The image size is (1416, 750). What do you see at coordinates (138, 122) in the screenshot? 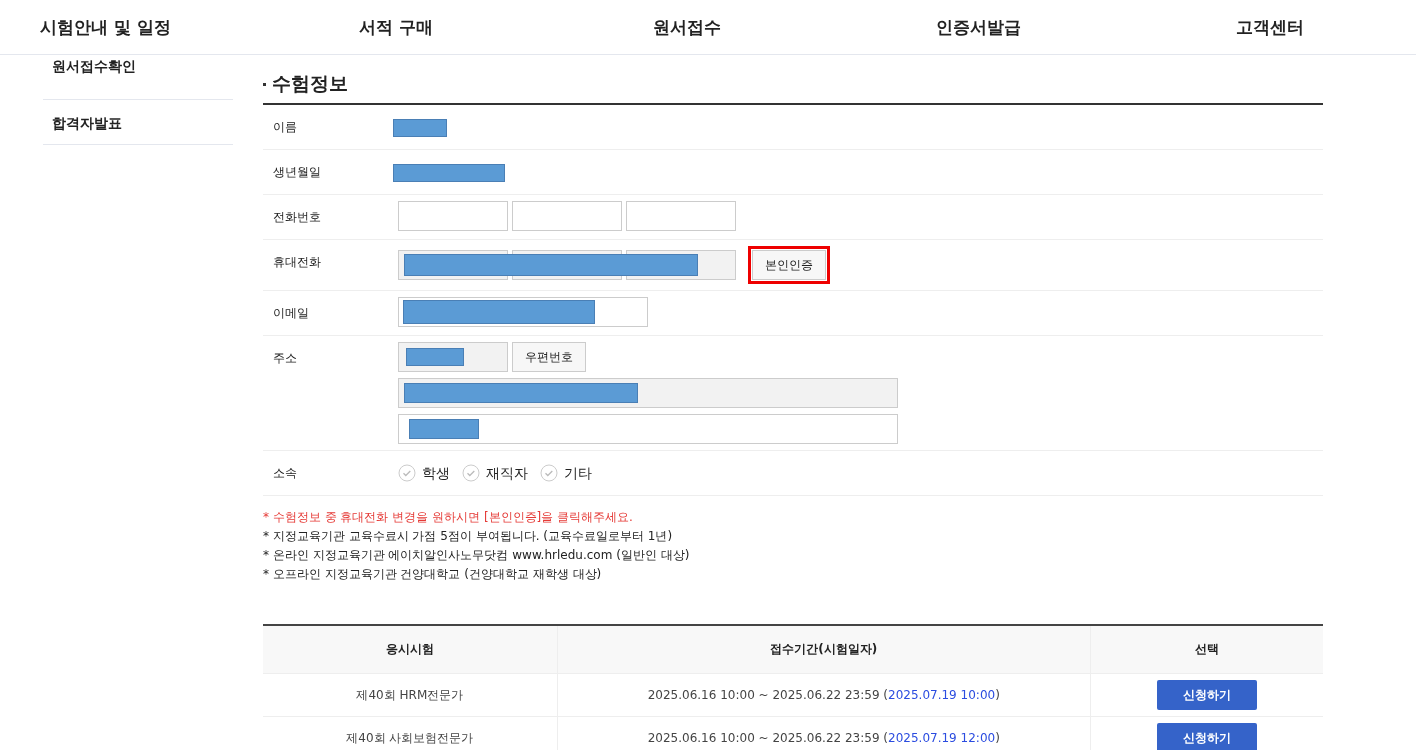
I see `sidebar-item: 합격자발표` at bounding box center [138, 122].